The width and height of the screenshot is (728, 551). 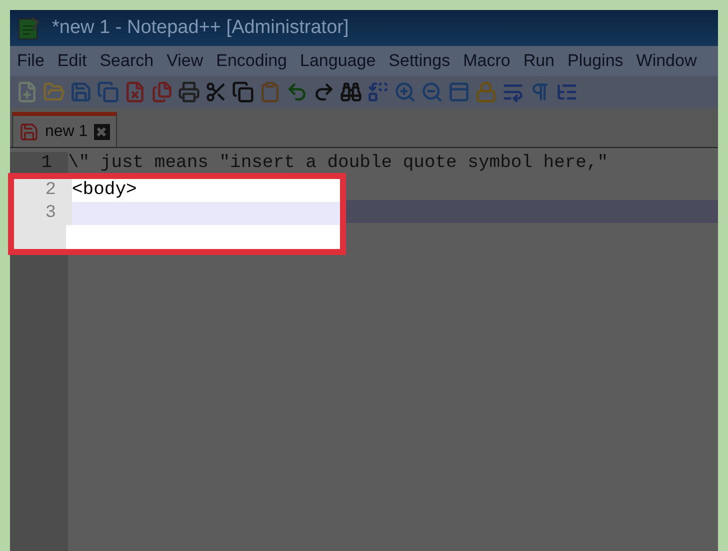 What do you see at coordinates (216, 92) in the screenshot?
I see `scissors-icon` at bounding box center [216, 92].